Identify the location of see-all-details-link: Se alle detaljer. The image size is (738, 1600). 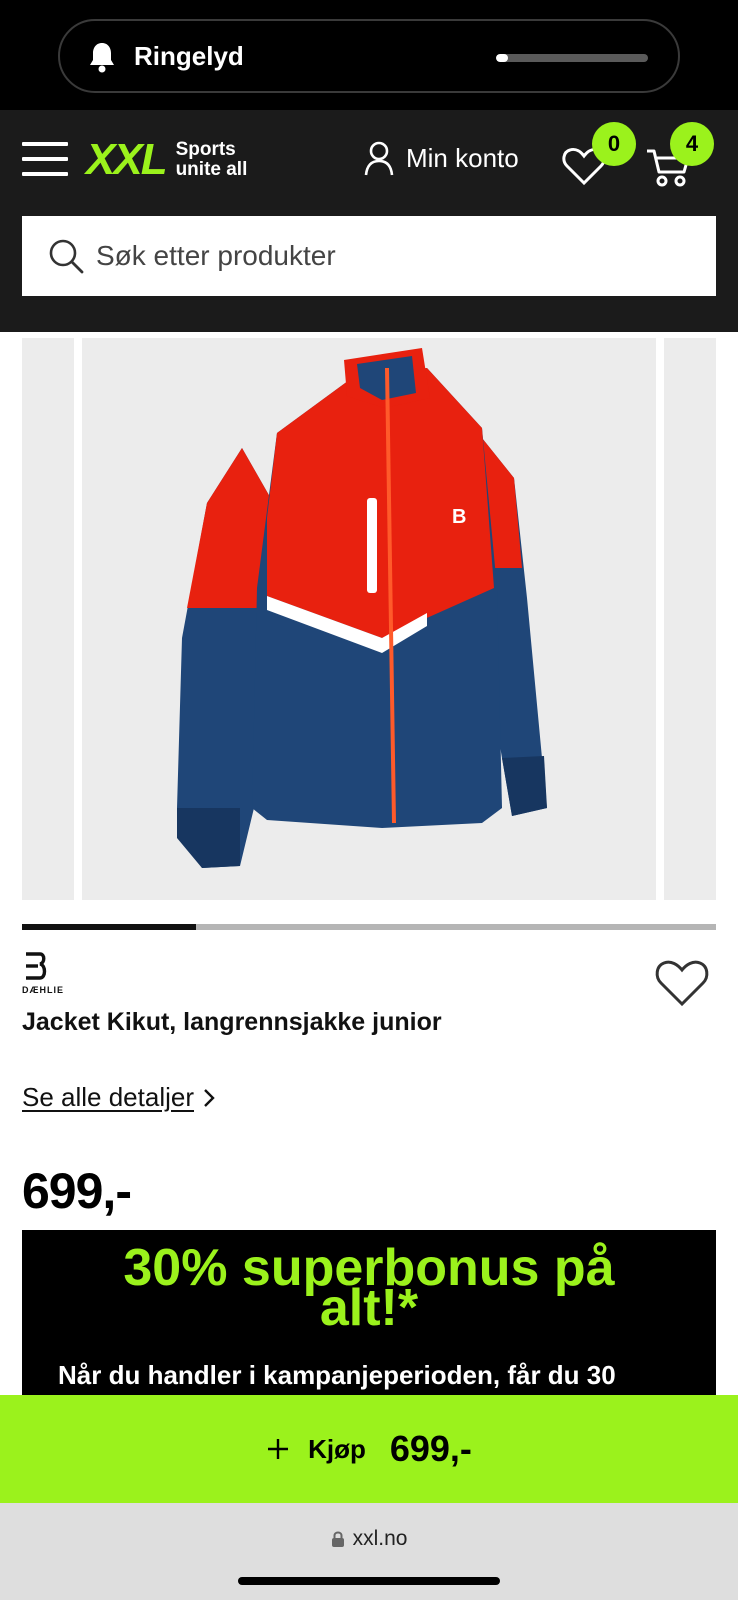
(119, 1097).